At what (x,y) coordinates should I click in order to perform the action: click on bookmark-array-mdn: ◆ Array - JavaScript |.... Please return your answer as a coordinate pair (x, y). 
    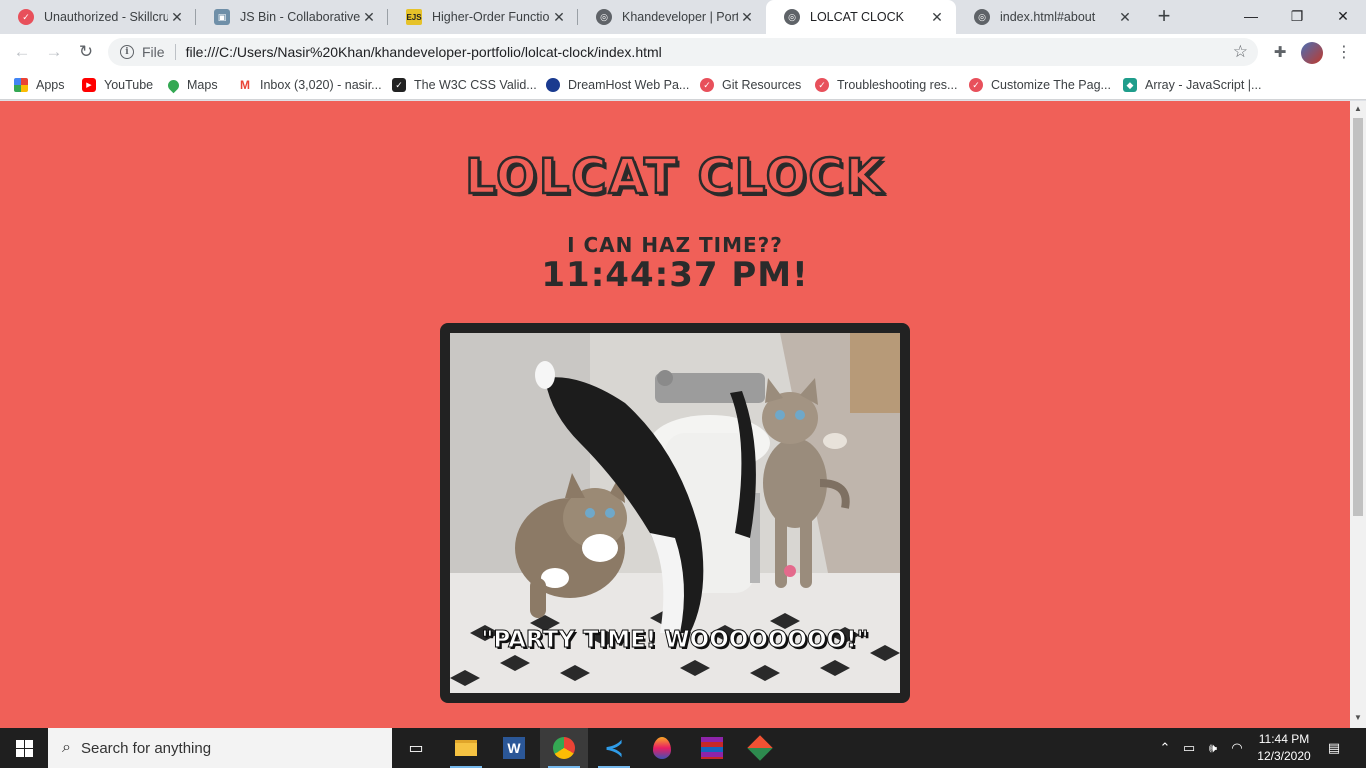
    Looking at the image, I should click on (1192, 85).